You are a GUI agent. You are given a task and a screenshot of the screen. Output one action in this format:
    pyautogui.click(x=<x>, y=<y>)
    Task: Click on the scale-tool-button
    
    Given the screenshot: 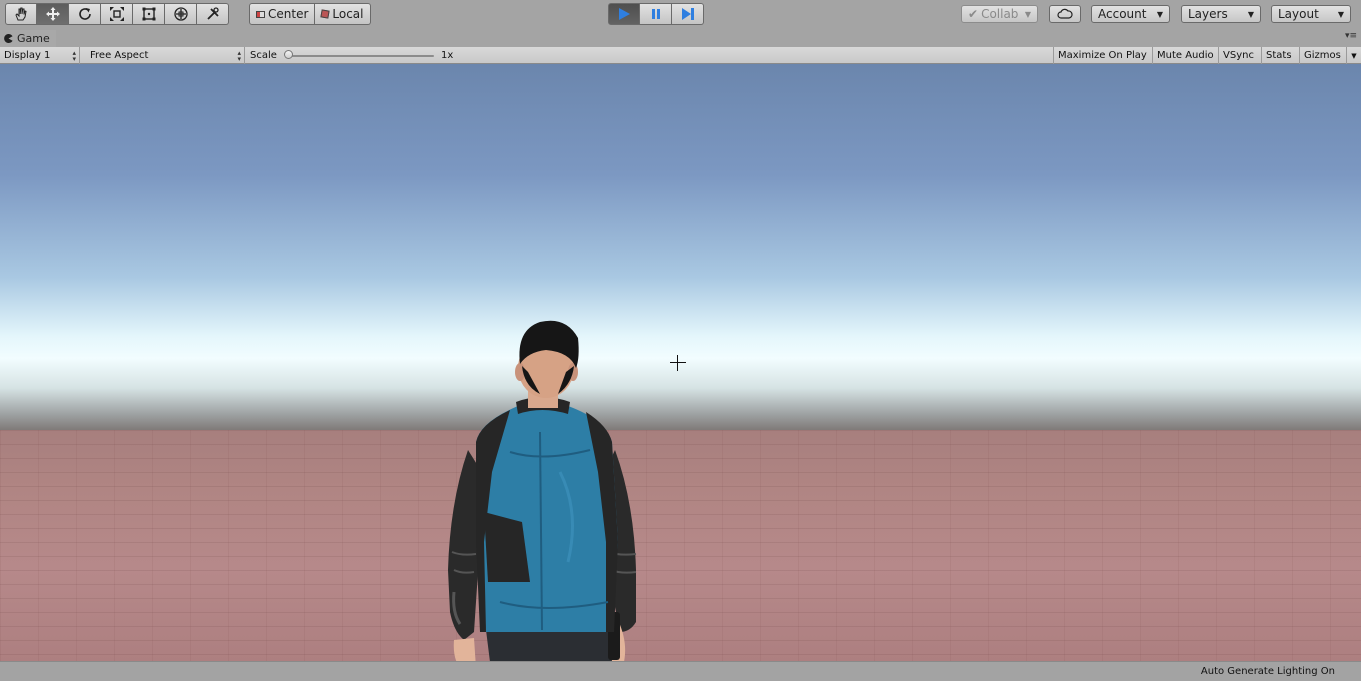 What is the action you would take?
    pyautogui.click(x=117, y=14)
    